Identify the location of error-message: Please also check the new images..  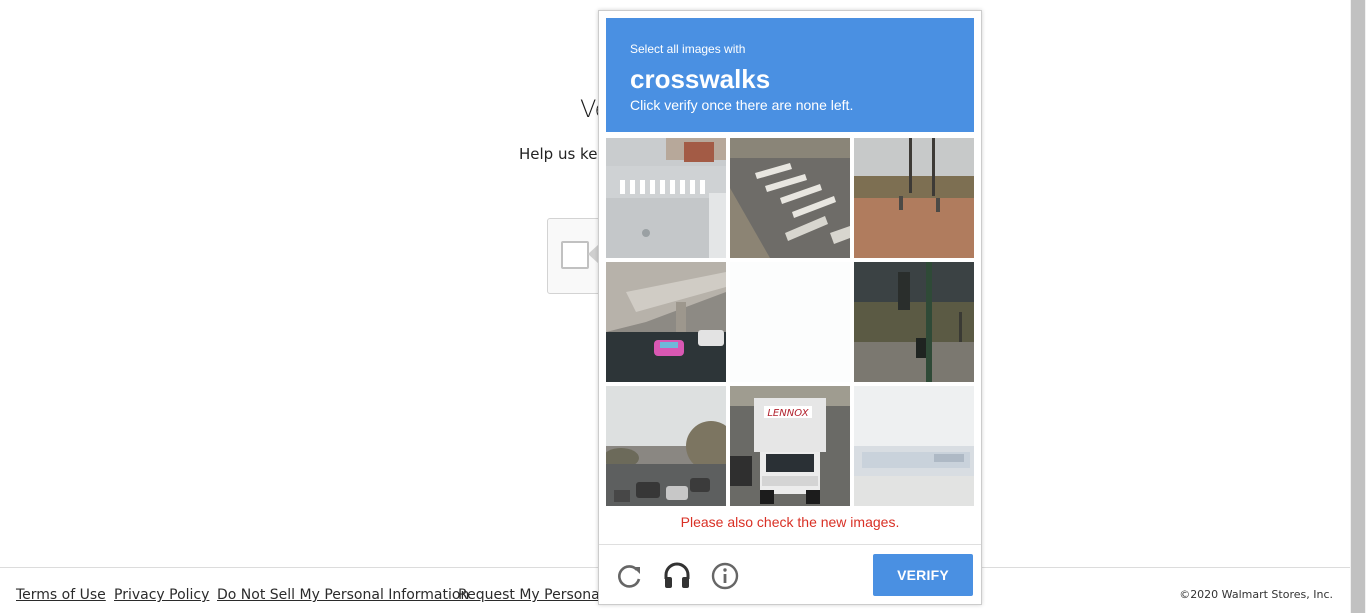
(790, 522).